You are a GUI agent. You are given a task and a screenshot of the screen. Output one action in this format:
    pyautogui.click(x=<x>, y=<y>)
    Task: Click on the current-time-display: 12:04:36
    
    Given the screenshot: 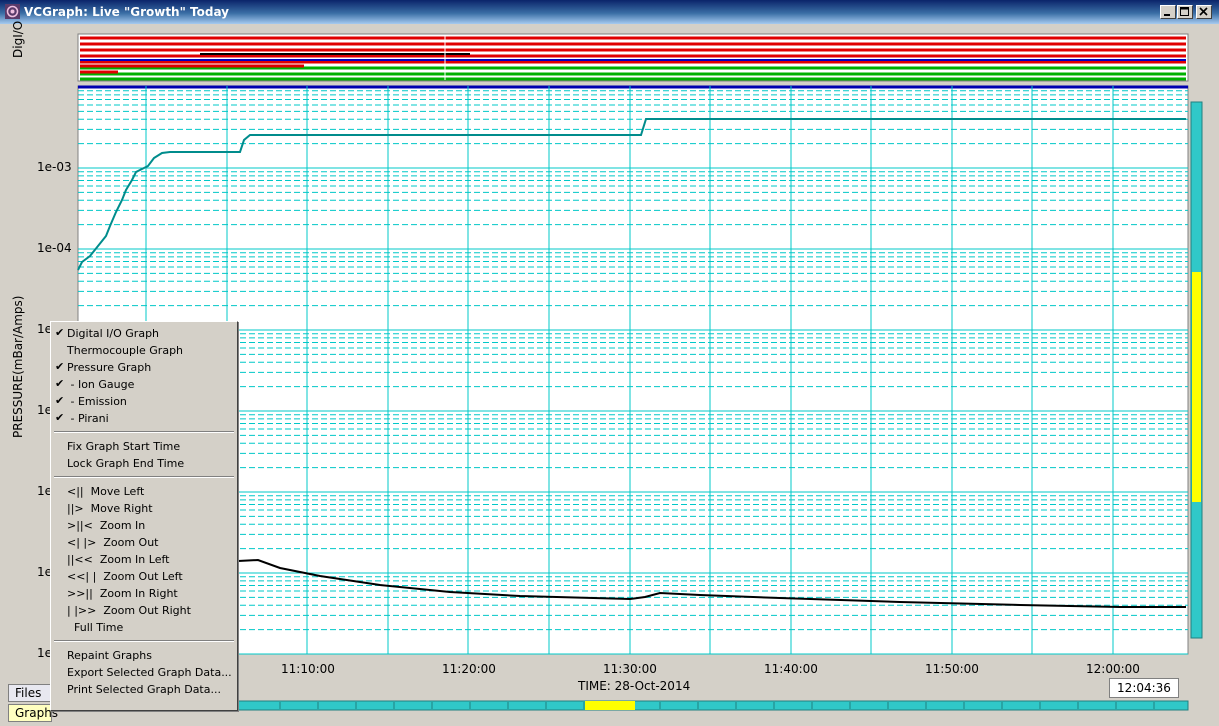 What is the action you would take?
    pyautogui.click(x=1144, y=688)
    